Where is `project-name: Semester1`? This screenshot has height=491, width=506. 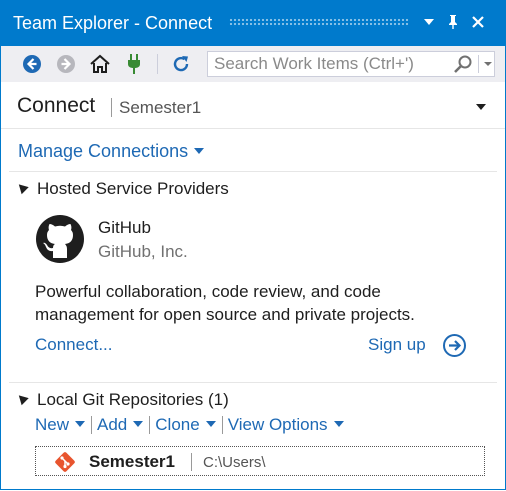
project-name: Semester1 is located at coordinates (160, 108).